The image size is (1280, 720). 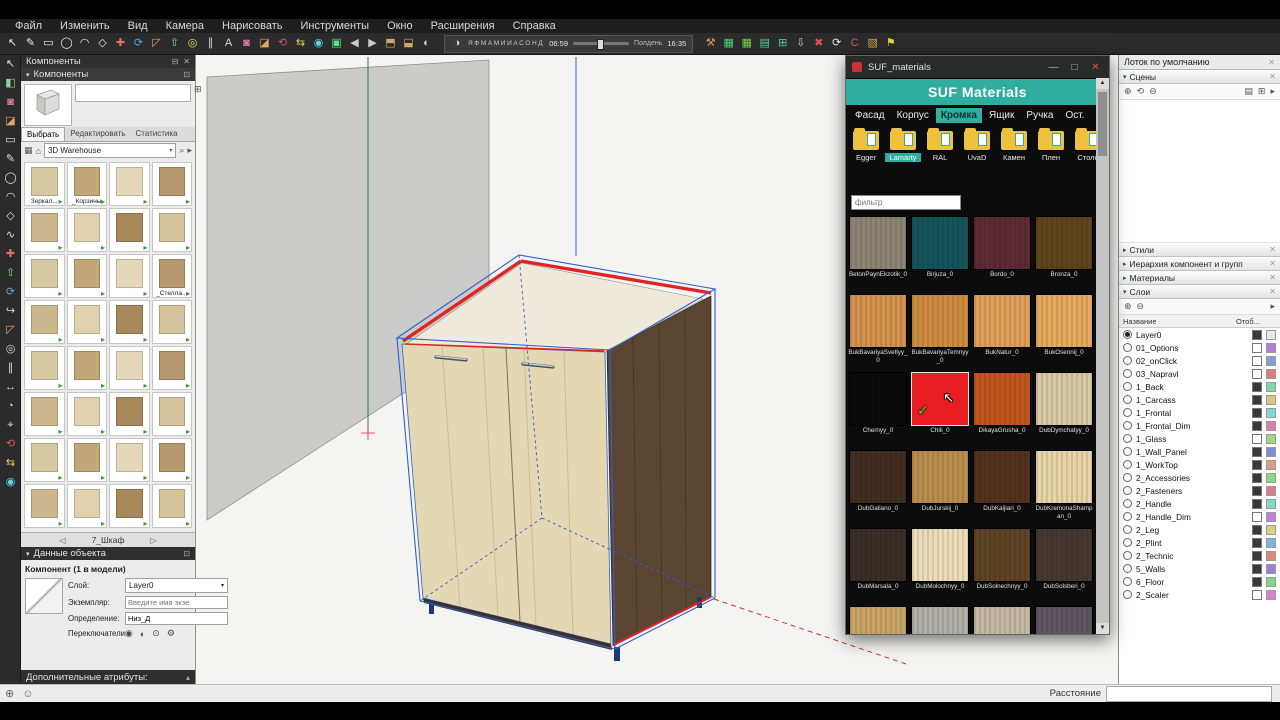 I want to click on delete-red-icon: ✖, so click(x=818, y=43).